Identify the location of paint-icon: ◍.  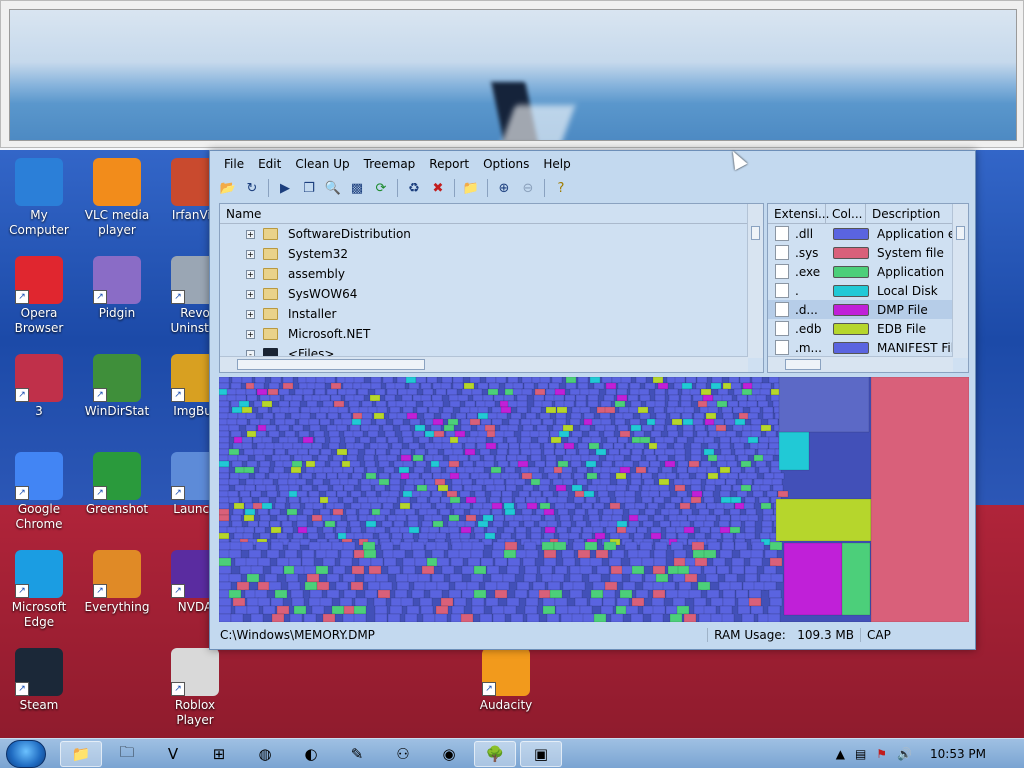
(265, 754).